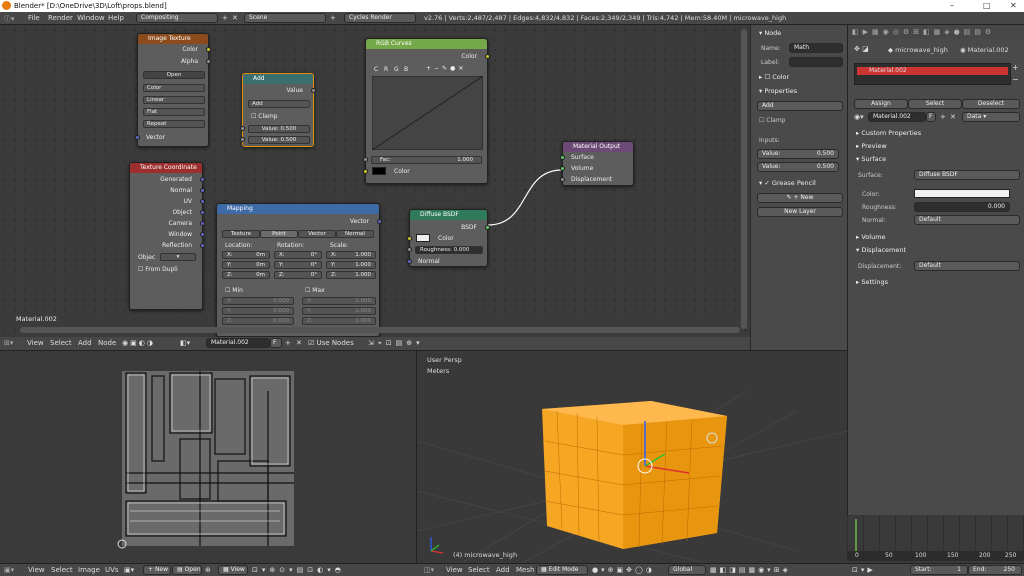  What do you see at coordinates (967, 220) in the screenshot?
I see `normal-select: Default` at bounding box center [967, 220].